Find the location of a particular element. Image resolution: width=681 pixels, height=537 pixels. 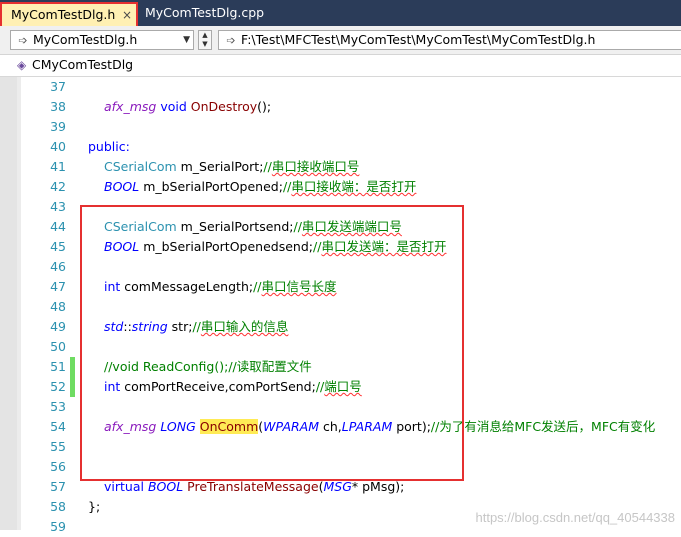

code-token: PreTranslateMessage is located at coordinates (253, 486).